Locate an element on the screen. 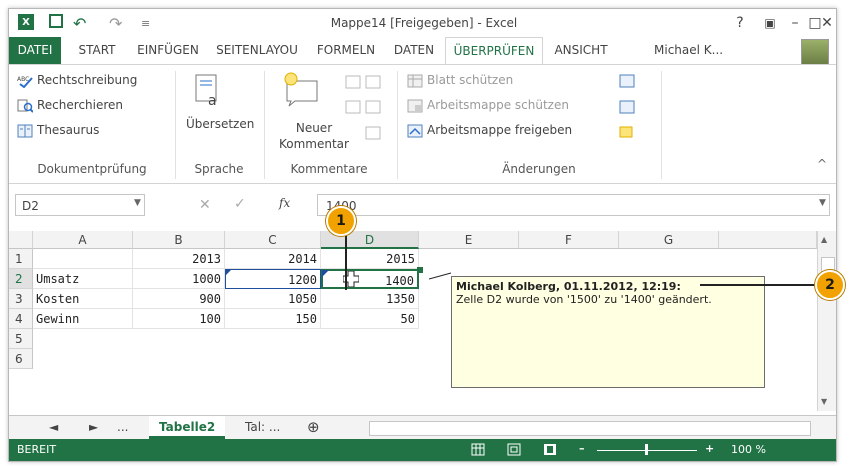 The image size is (849, 466). cell-a3: Kosten is located at coordinates (83, 299).